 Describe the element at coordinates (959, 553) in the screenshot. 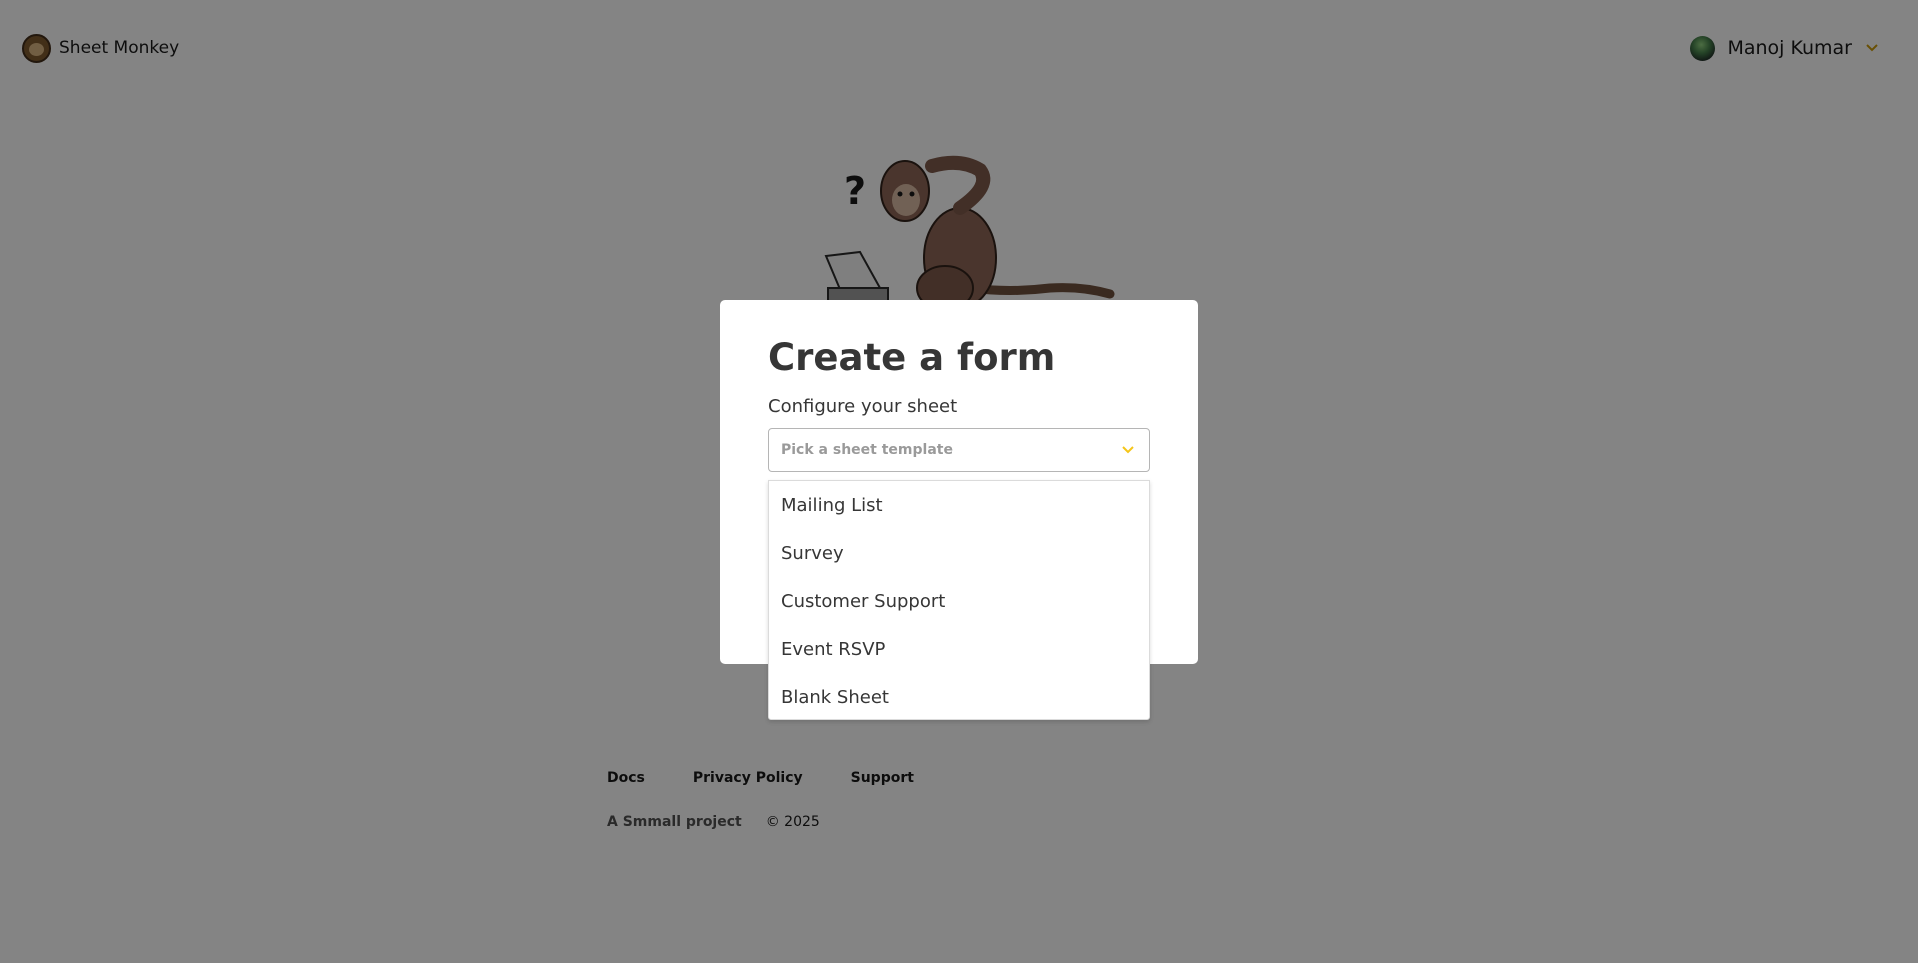

I see `option-survey: Survey` at that location.